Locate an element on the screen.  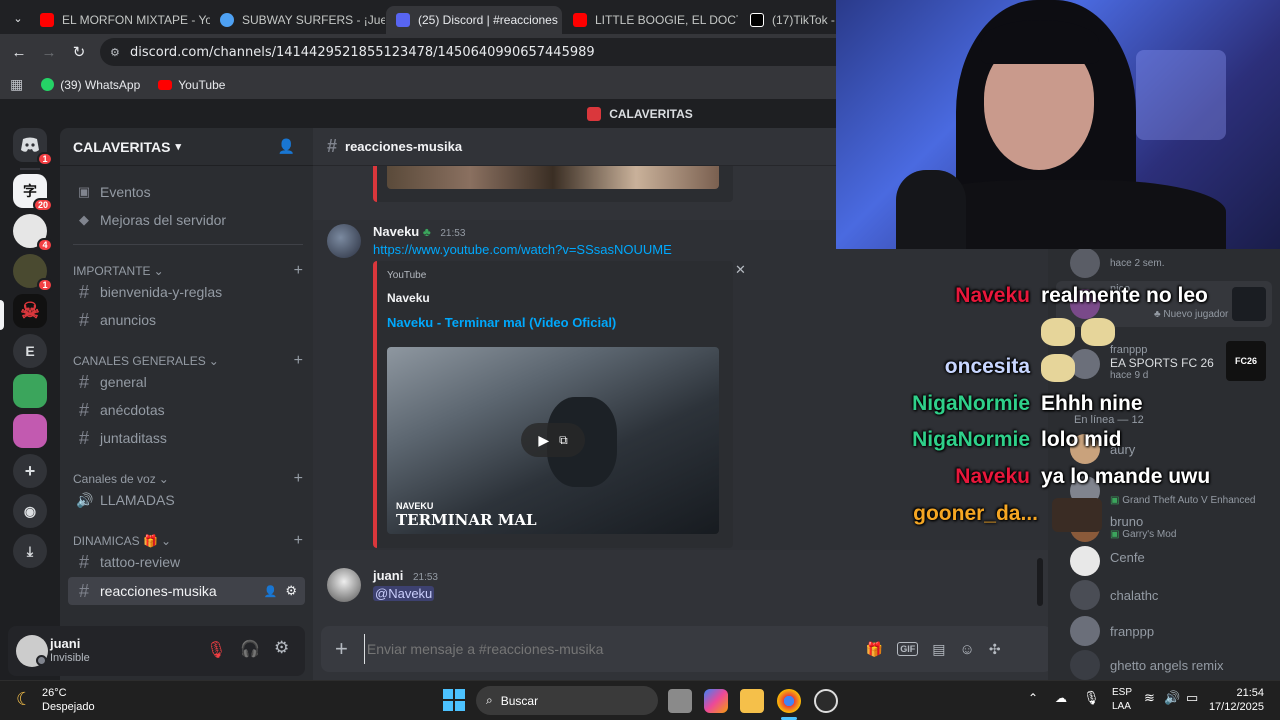
gif-icon: GIF is located at coordinates (908, 649).